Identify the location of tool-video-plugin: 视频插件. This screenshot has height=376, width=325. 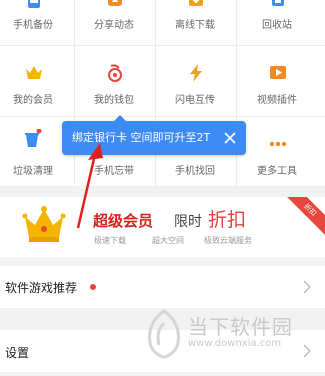
(277, 81).